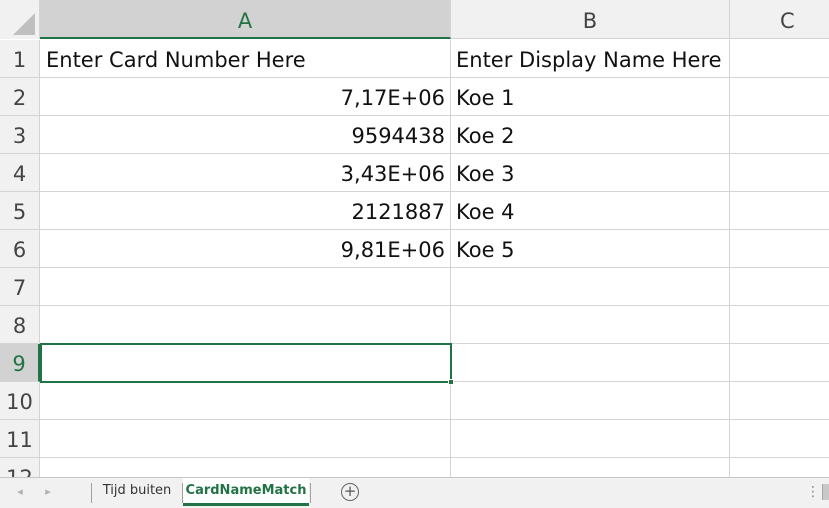 The image size is (829, 508). Describe the element at coordinates (590, 325) in the screenshot. I see `cell-b8` at that location.